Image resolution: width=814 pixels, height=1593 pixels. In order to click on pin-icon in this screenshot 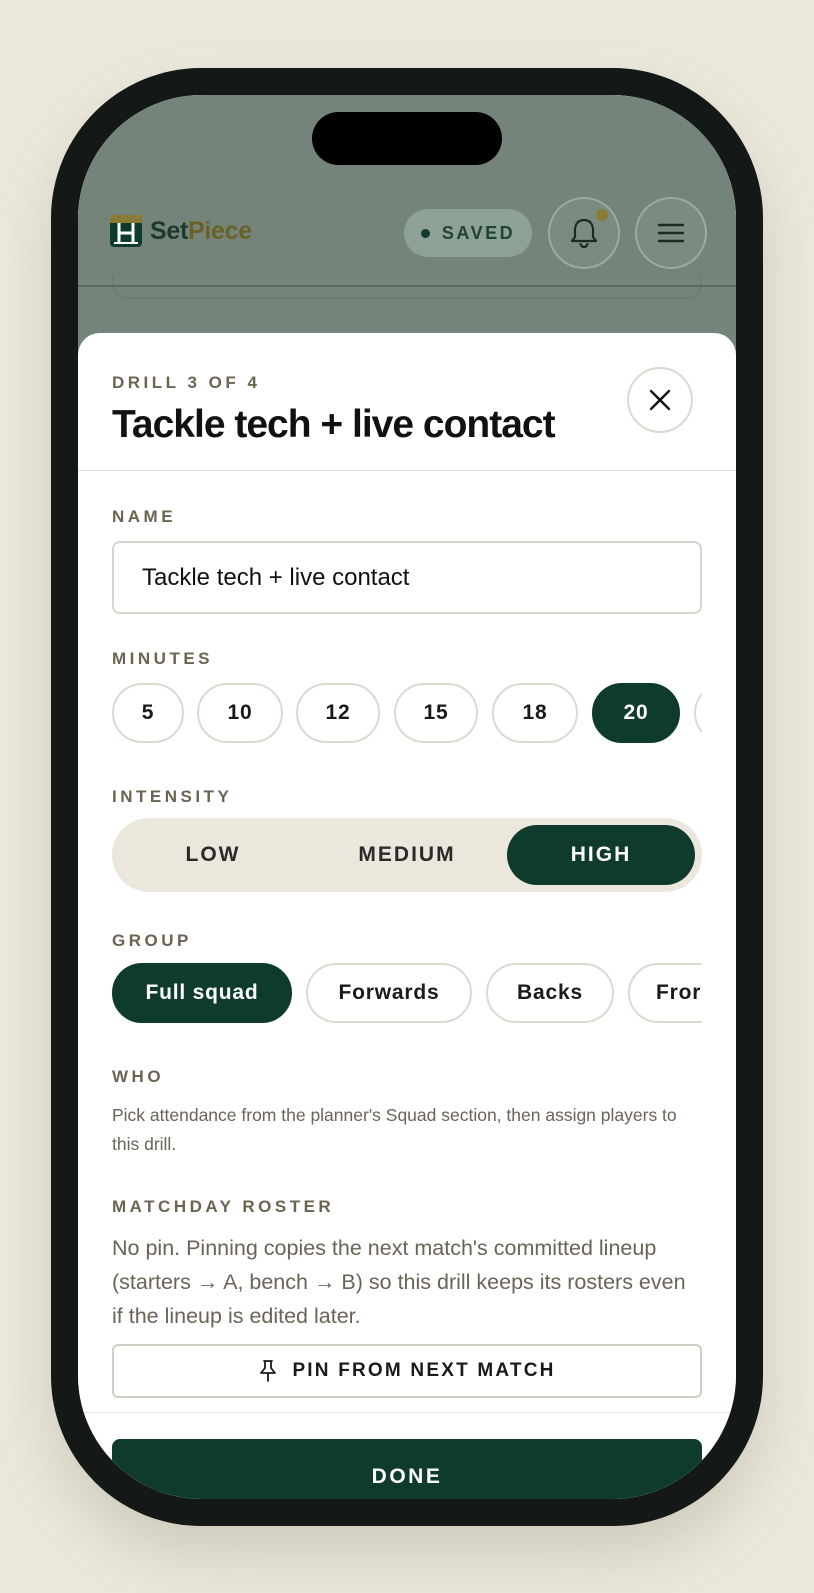, I will do `click(268, 1371)`.